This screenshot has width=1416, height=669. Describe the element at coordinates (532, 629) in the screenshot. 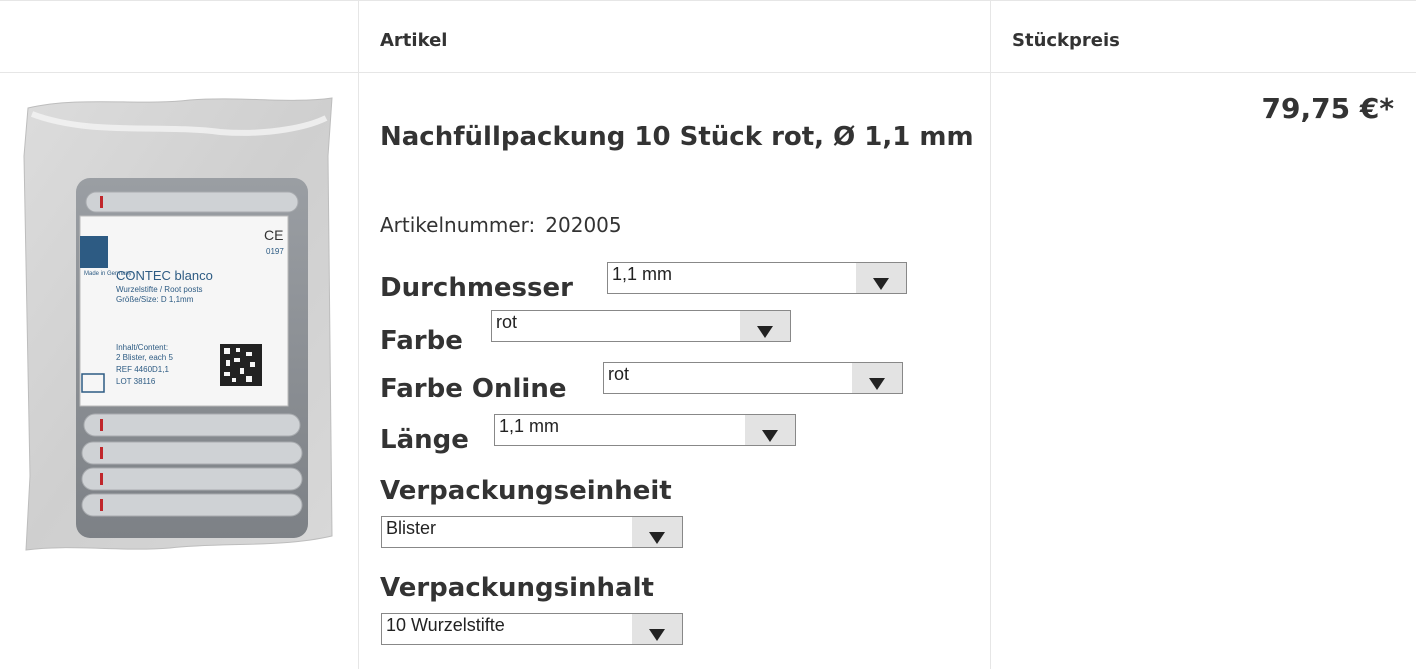

I see `select-verpackungsinhalt: 10 Wurzelstifte` at that location.